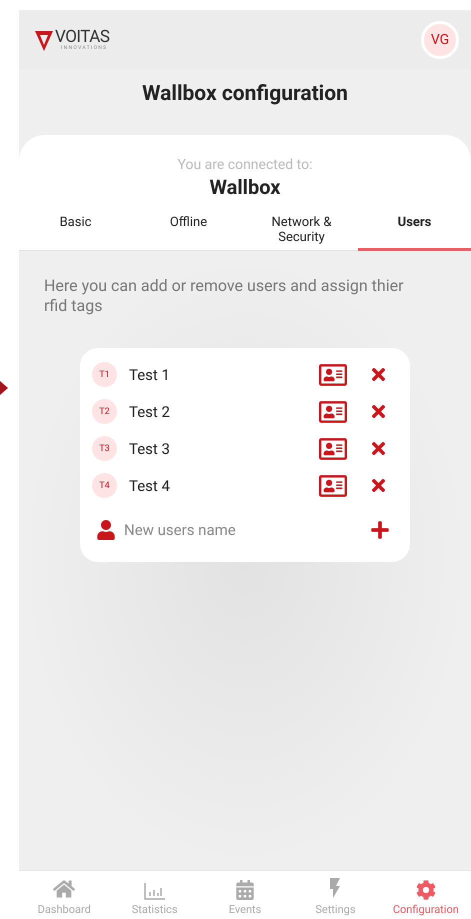 This screenshot has height=919, width=471. I want to click on nav-item: Configuration, so click(425, 895).